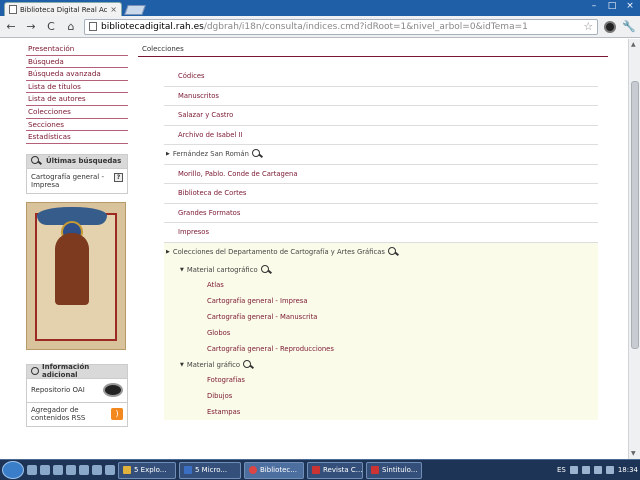 Image resolution: width=640 pixels, height=480 pixels. I want to click on sidebar-item-colecciones: Colecciones, so click(77, 112).